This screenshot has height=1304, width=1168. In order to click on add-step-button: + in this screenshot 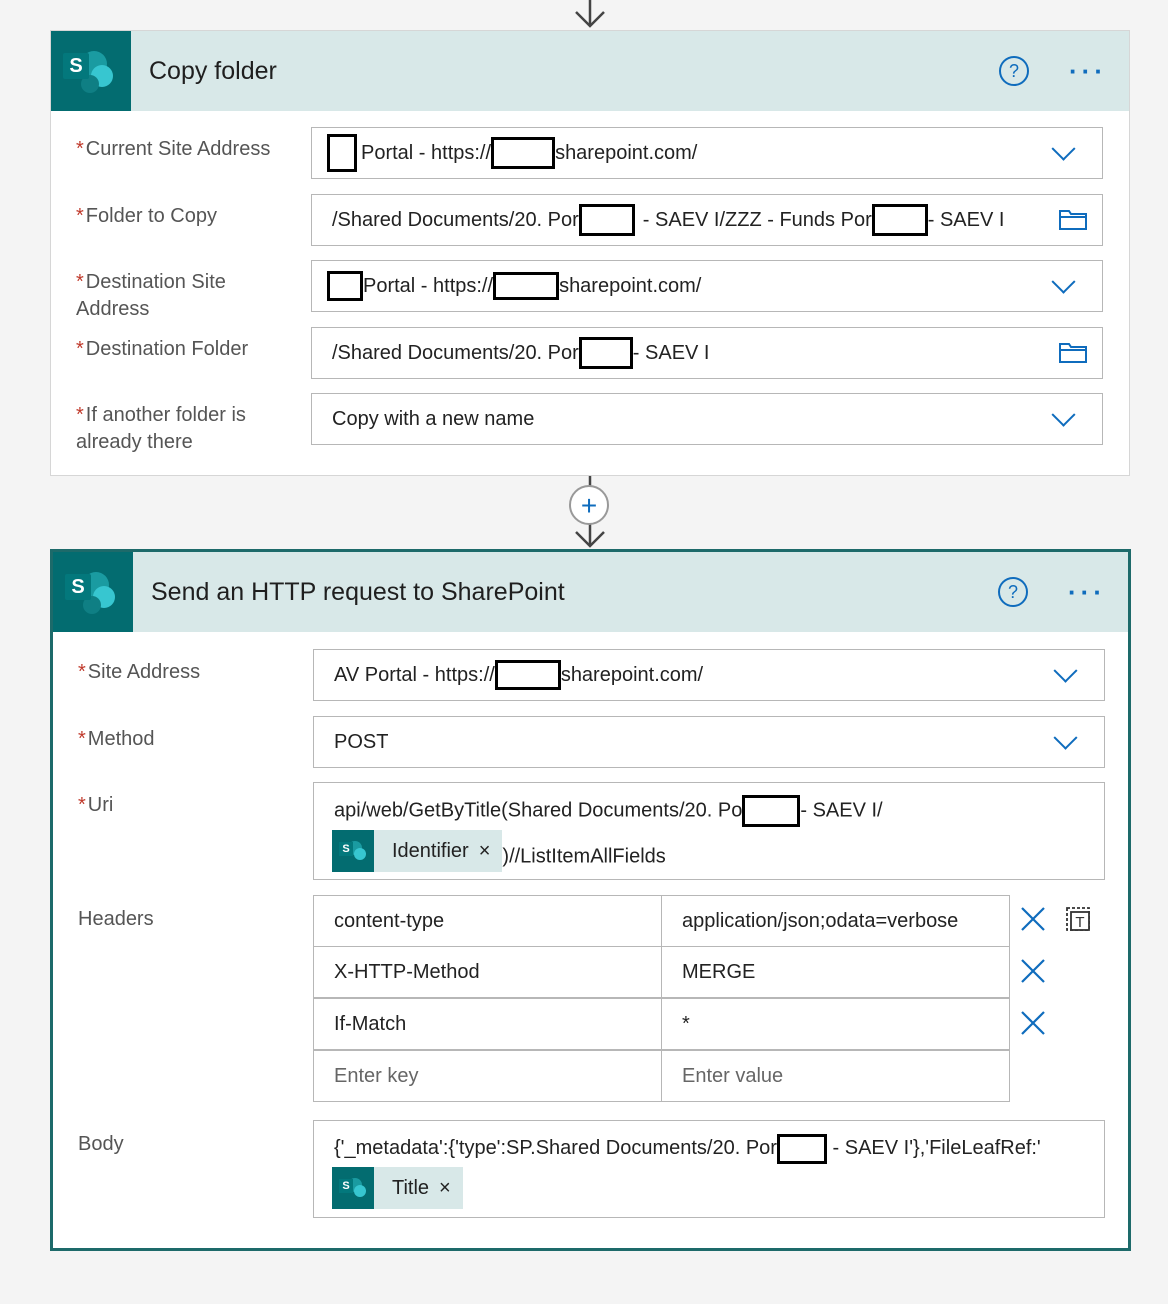, I will do `click(589, 505)`.